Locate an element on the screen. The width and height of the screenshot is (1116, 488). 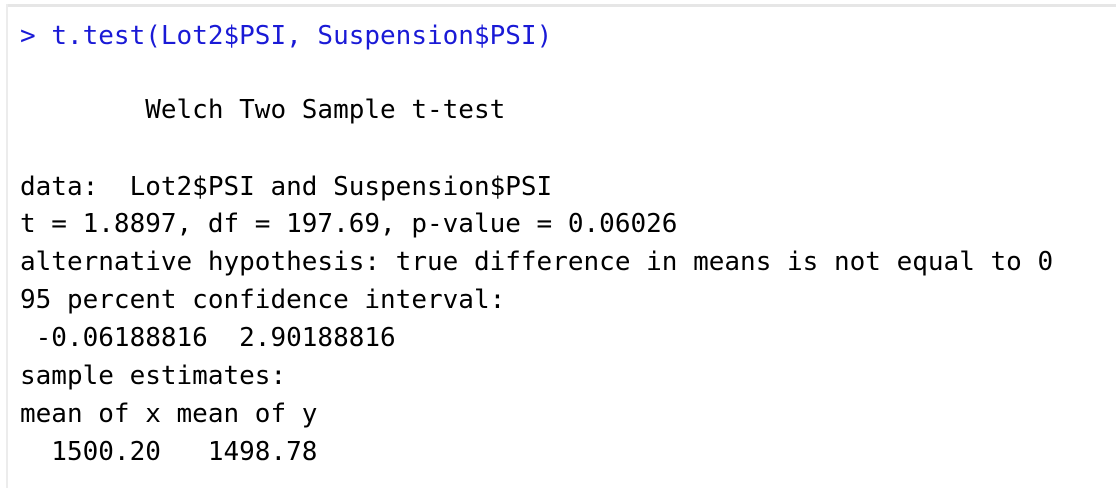
output-data-line: data: Lot2$PSI and Suspension$PSI is located at coordinates (286, 187).